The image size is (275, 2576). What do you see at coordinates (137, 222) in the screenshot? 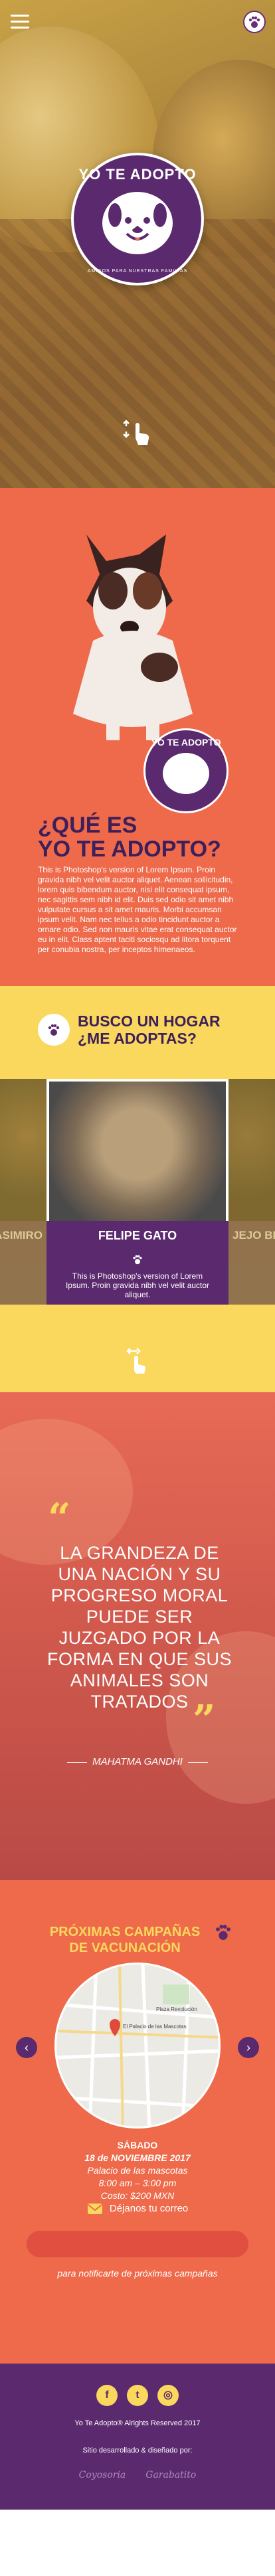
I see `dog-face-icon` at bounding box center [137, 222].